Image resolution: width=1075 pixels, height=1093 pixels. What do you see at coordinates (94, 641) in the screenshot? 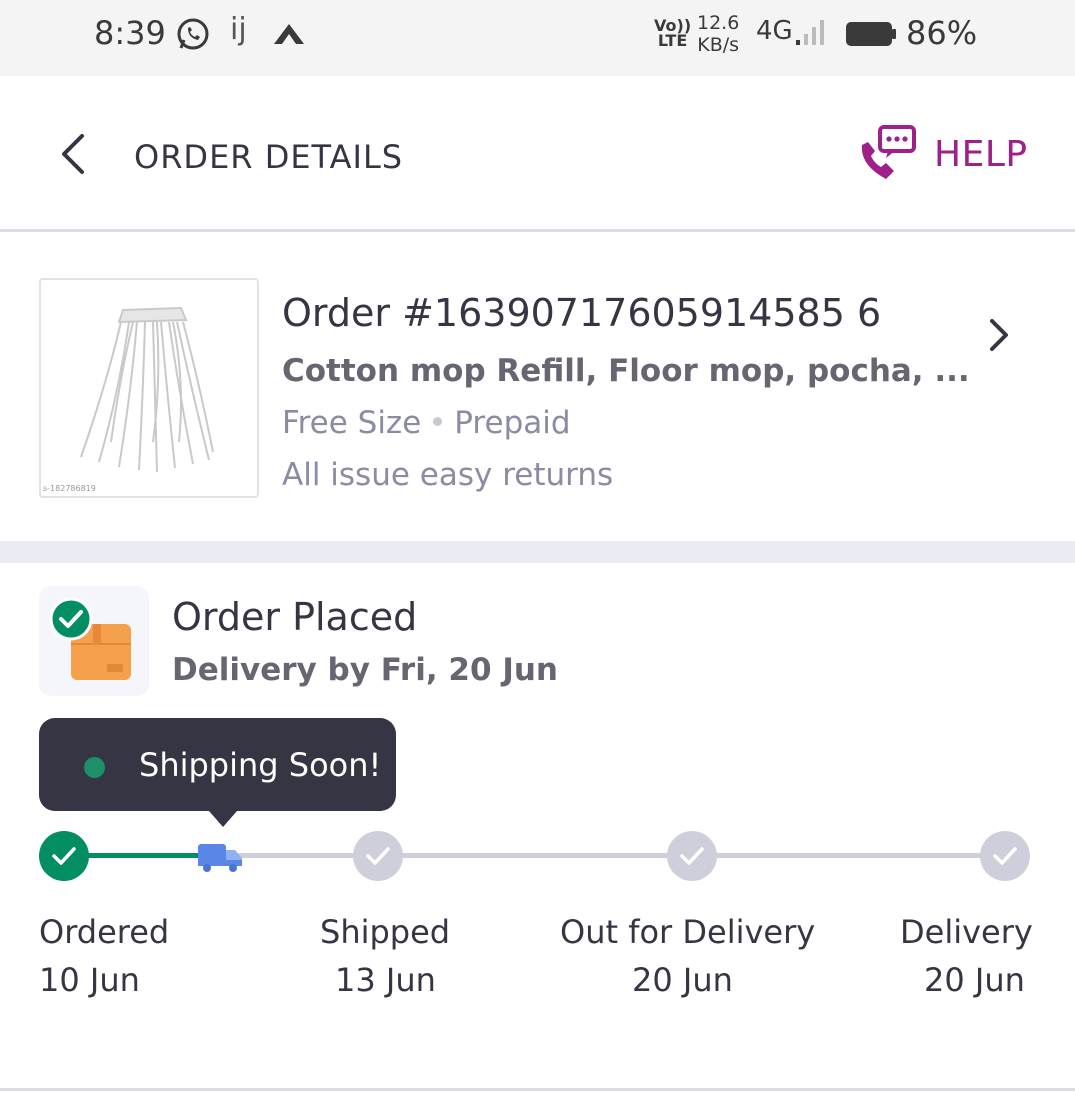
I see `order-placed-icon` at bounding box center [94, 641].